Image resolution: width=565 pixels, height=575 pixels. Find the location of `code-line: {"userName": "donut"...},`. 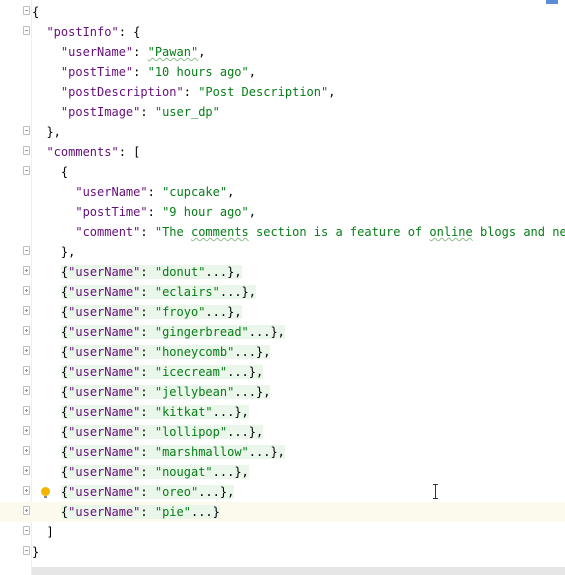

code-line: {"userName": "donut"...}, is located at coordinates (282, 272).